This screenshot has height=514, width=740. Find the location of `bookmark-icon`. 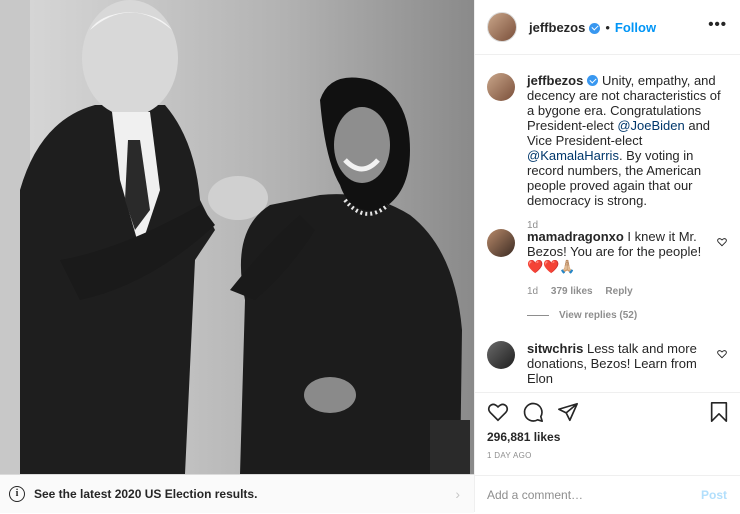

bookmark-icon is located at coordinates (719, 412).